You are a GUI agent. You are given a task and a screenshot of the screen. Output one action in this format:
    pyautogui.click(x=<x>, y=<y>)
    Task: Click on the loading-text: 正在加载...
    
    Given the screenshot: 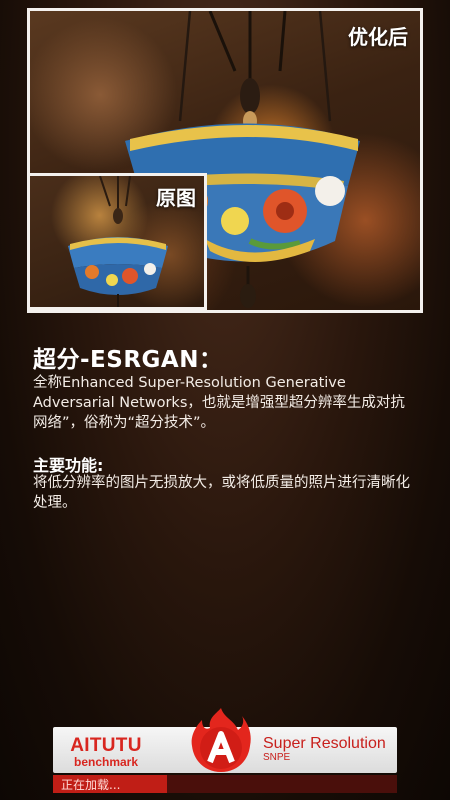 What is the action you would take?
    pyautogui.click(x=91, y=785)
    